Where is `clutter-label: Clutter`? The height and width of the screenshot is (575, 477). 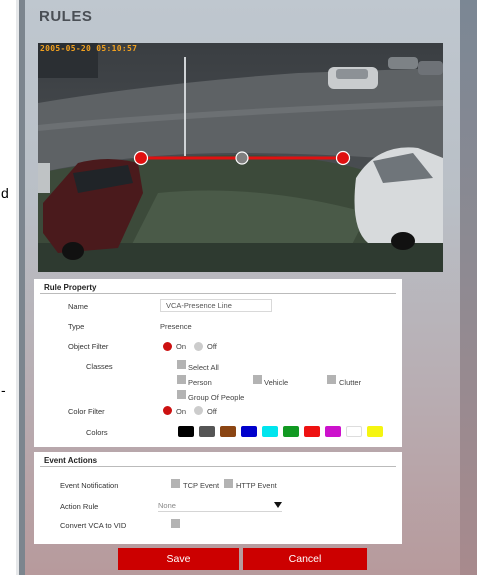 clutter-label: Clutter is located at coordinates (350, 382).